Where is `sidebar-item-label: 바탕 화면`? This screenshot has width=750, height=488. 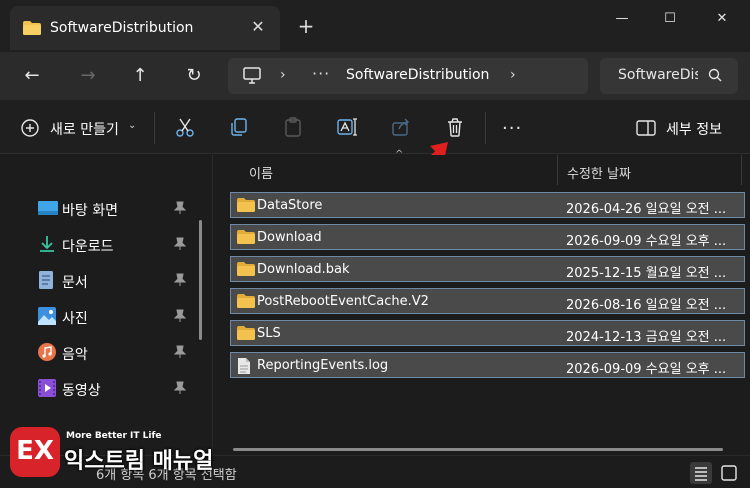
sidebar-item-label: 바탕 화면 is located at coordinates (90, 211).